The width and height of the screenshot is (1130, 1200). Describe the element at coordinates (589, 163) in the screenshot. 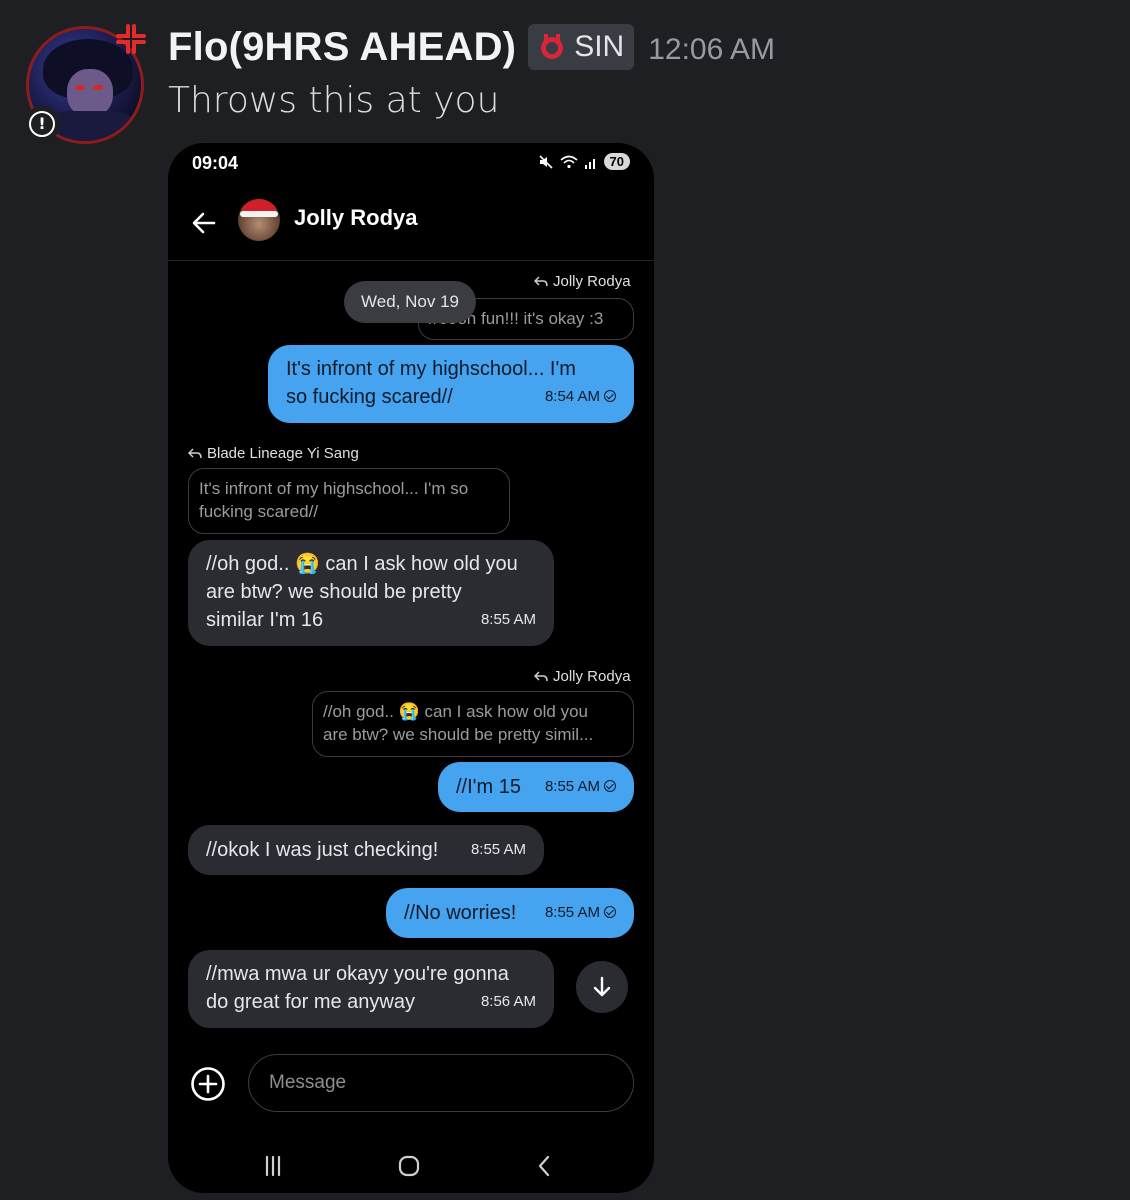

I see `signal-icon` at that location.